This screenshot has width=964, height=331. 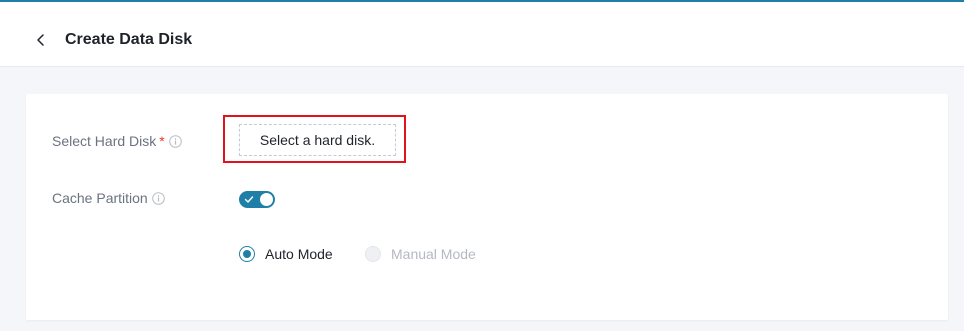 I want to click on radio-checked-icon, so click(x=247, y=254).